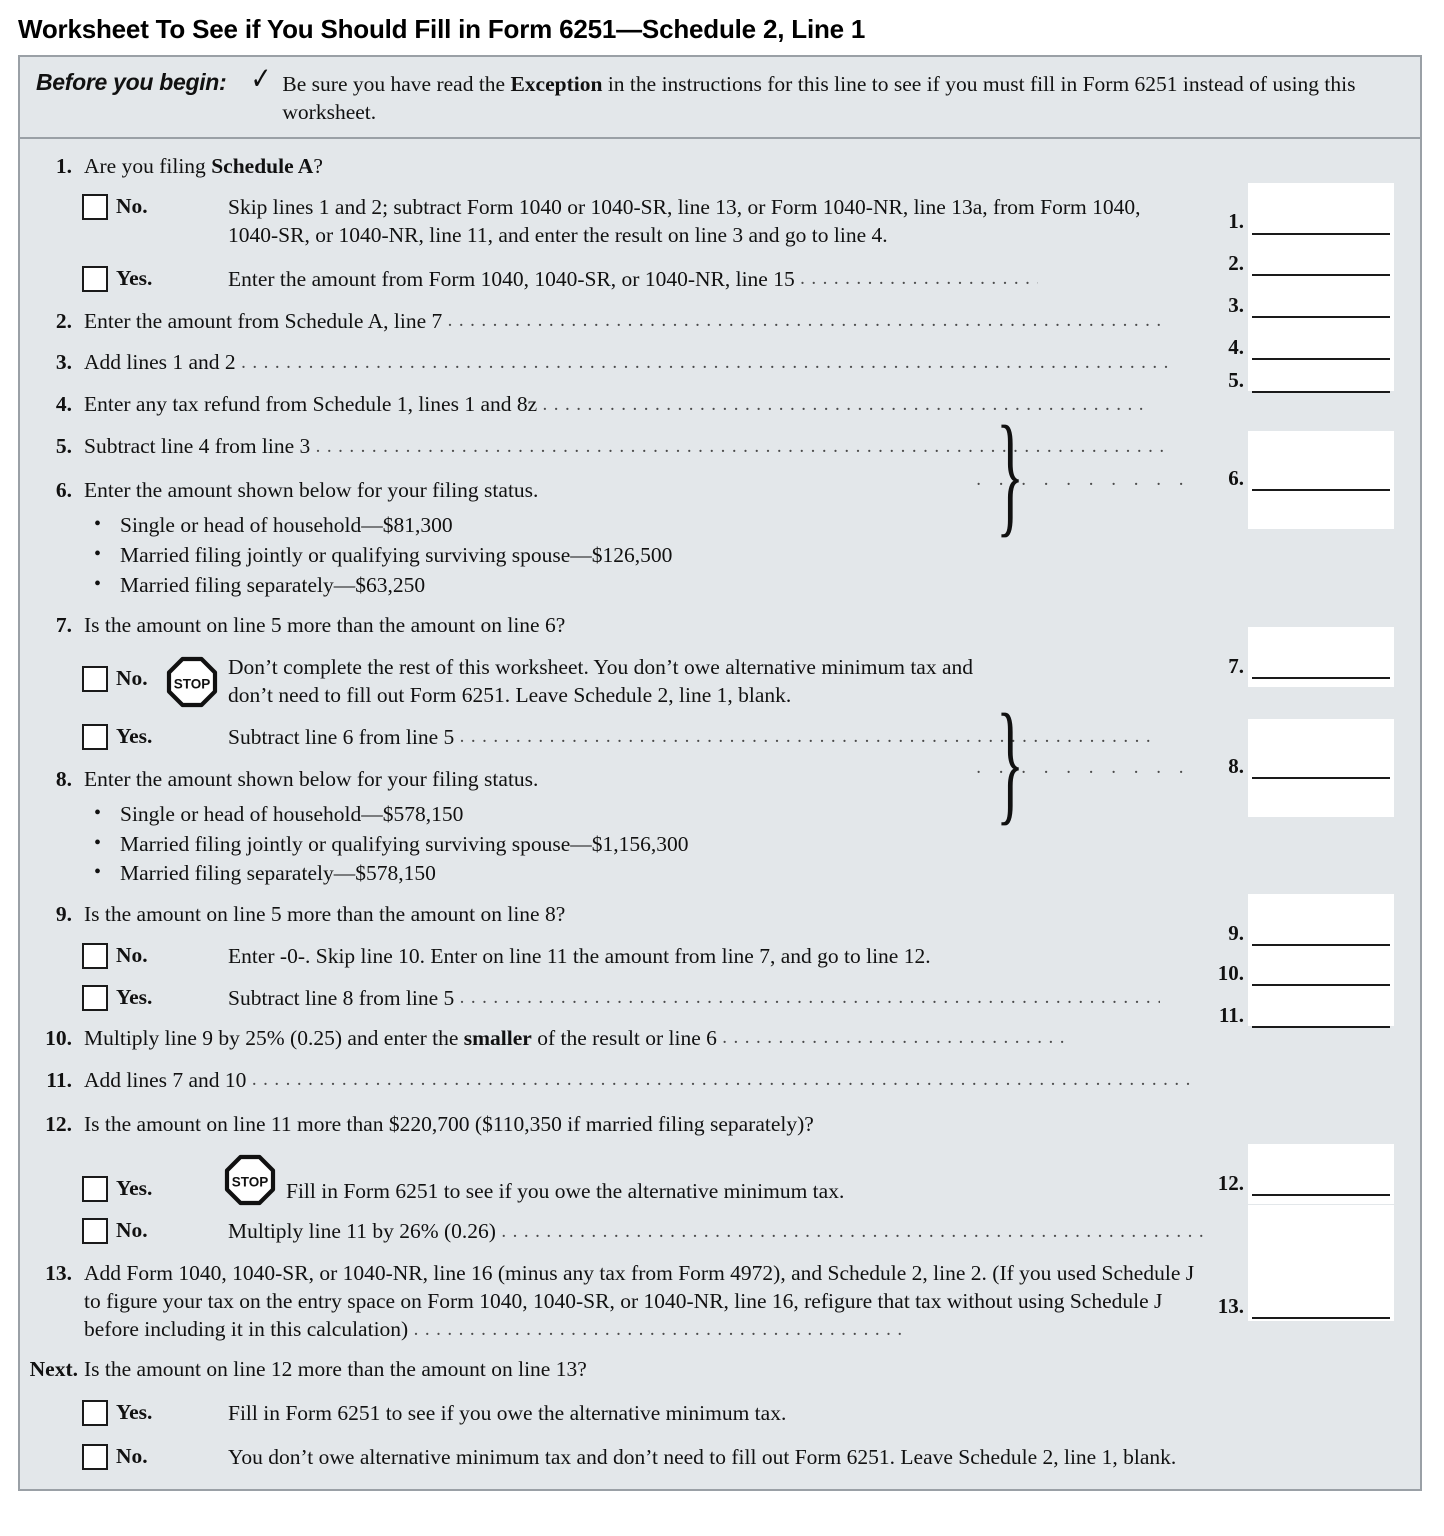 The height and width of the screenshot is (1536, 1444). Describe the element at coordinates (95, 206) in the screenshot. I see `line-1-no-checkbox` at that location.